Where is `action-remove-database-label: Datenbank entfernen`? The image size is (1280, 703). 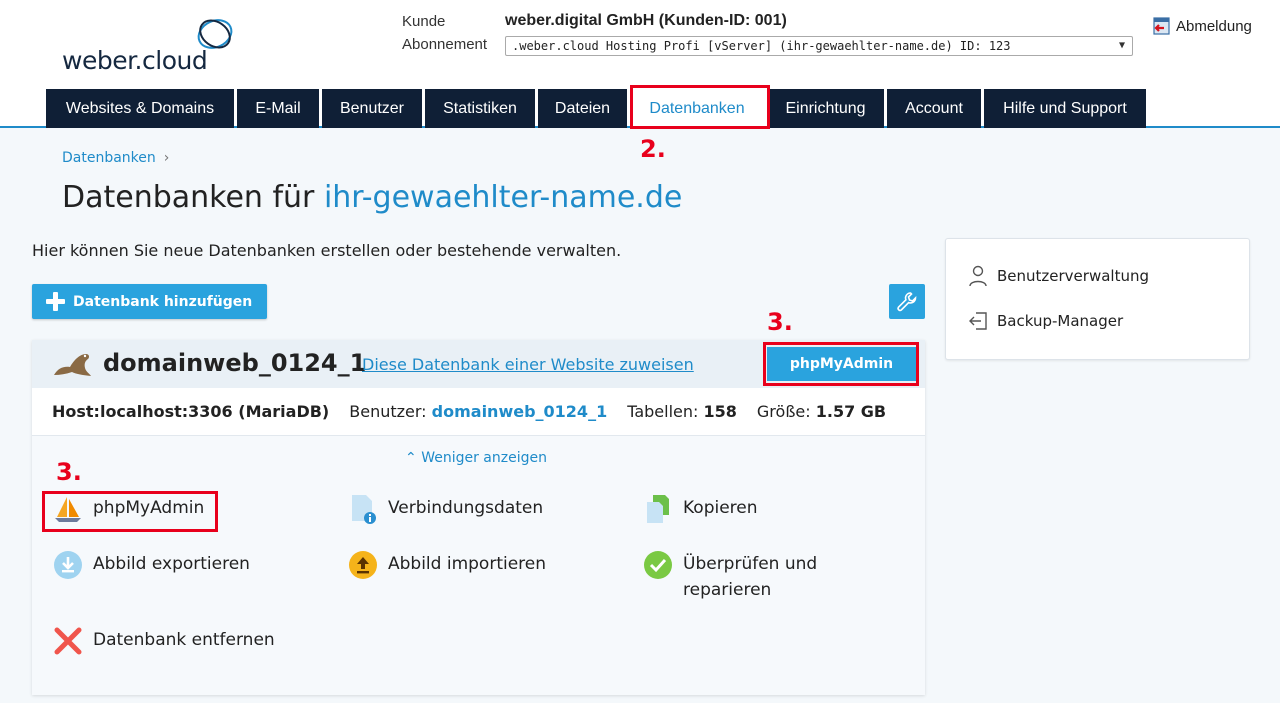
action-remove-database-label: Datenbank entfernen is located at coordinates (184, 640).